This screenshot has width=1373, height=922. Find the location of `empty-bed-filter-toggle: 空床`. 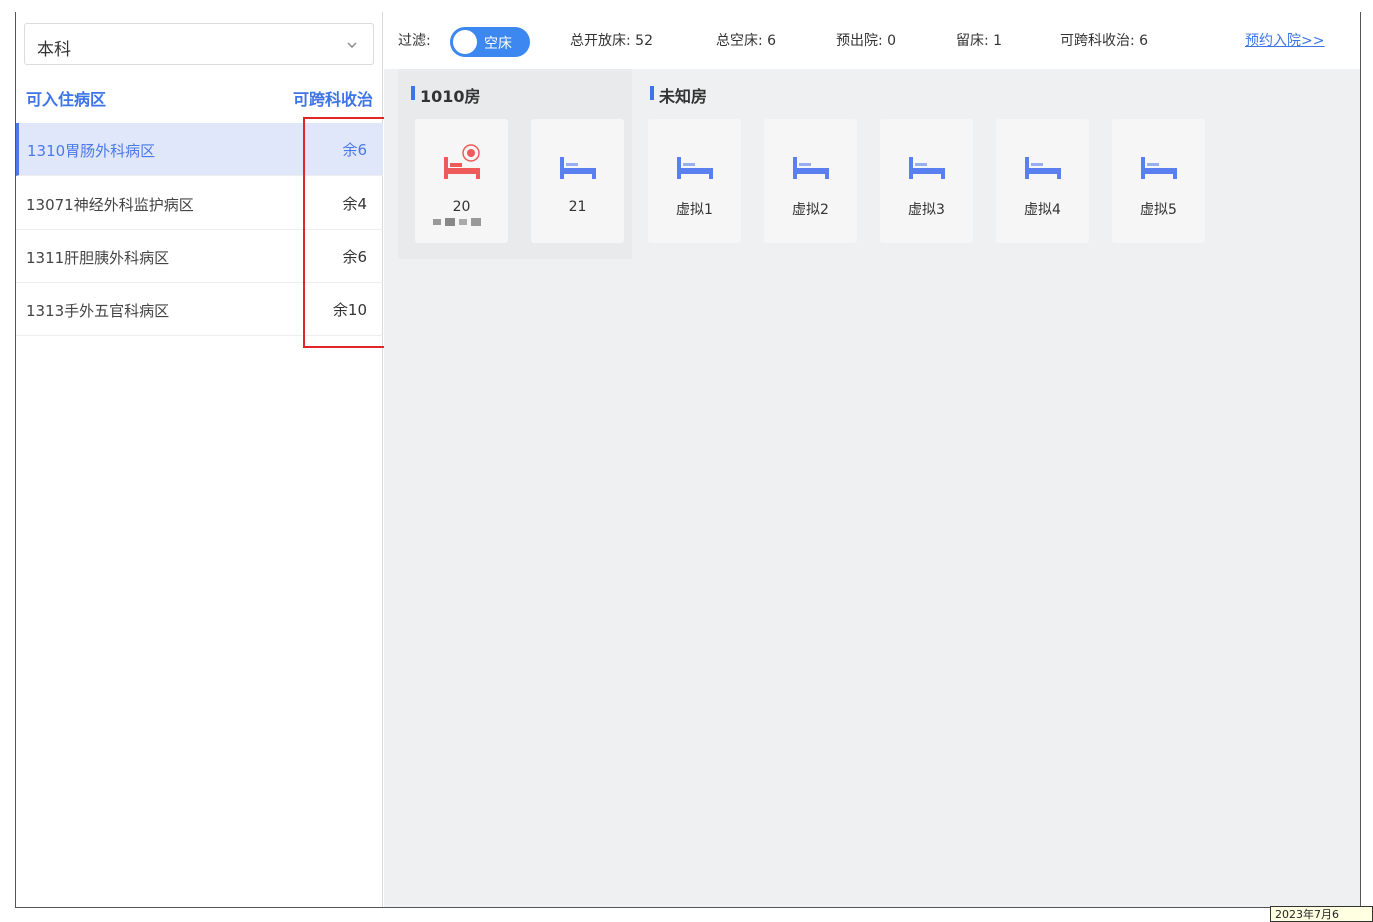

empty-bed-filter-toggle: 空床 is located at coordinates (490, 42).